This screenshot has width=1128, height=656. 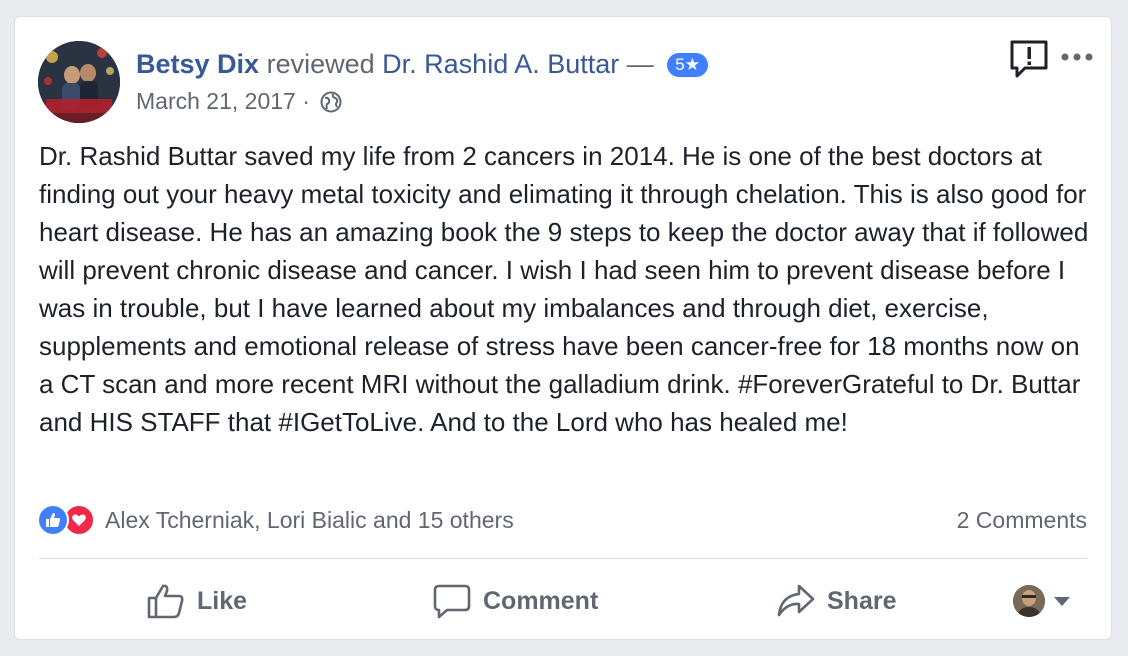 What do you see at coordinates (197, 64) in the screenshot?
I see `author-name-link: Betsy Dix` at bounding box center [197, 64].